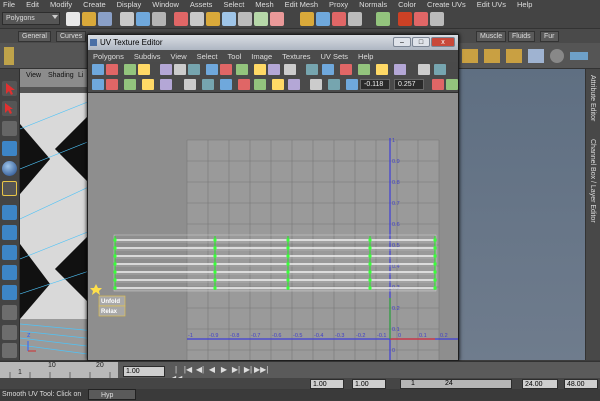  Describe the element at coordinates (197, 19) in the screenshot. I see `pick-points-icon` at that location.